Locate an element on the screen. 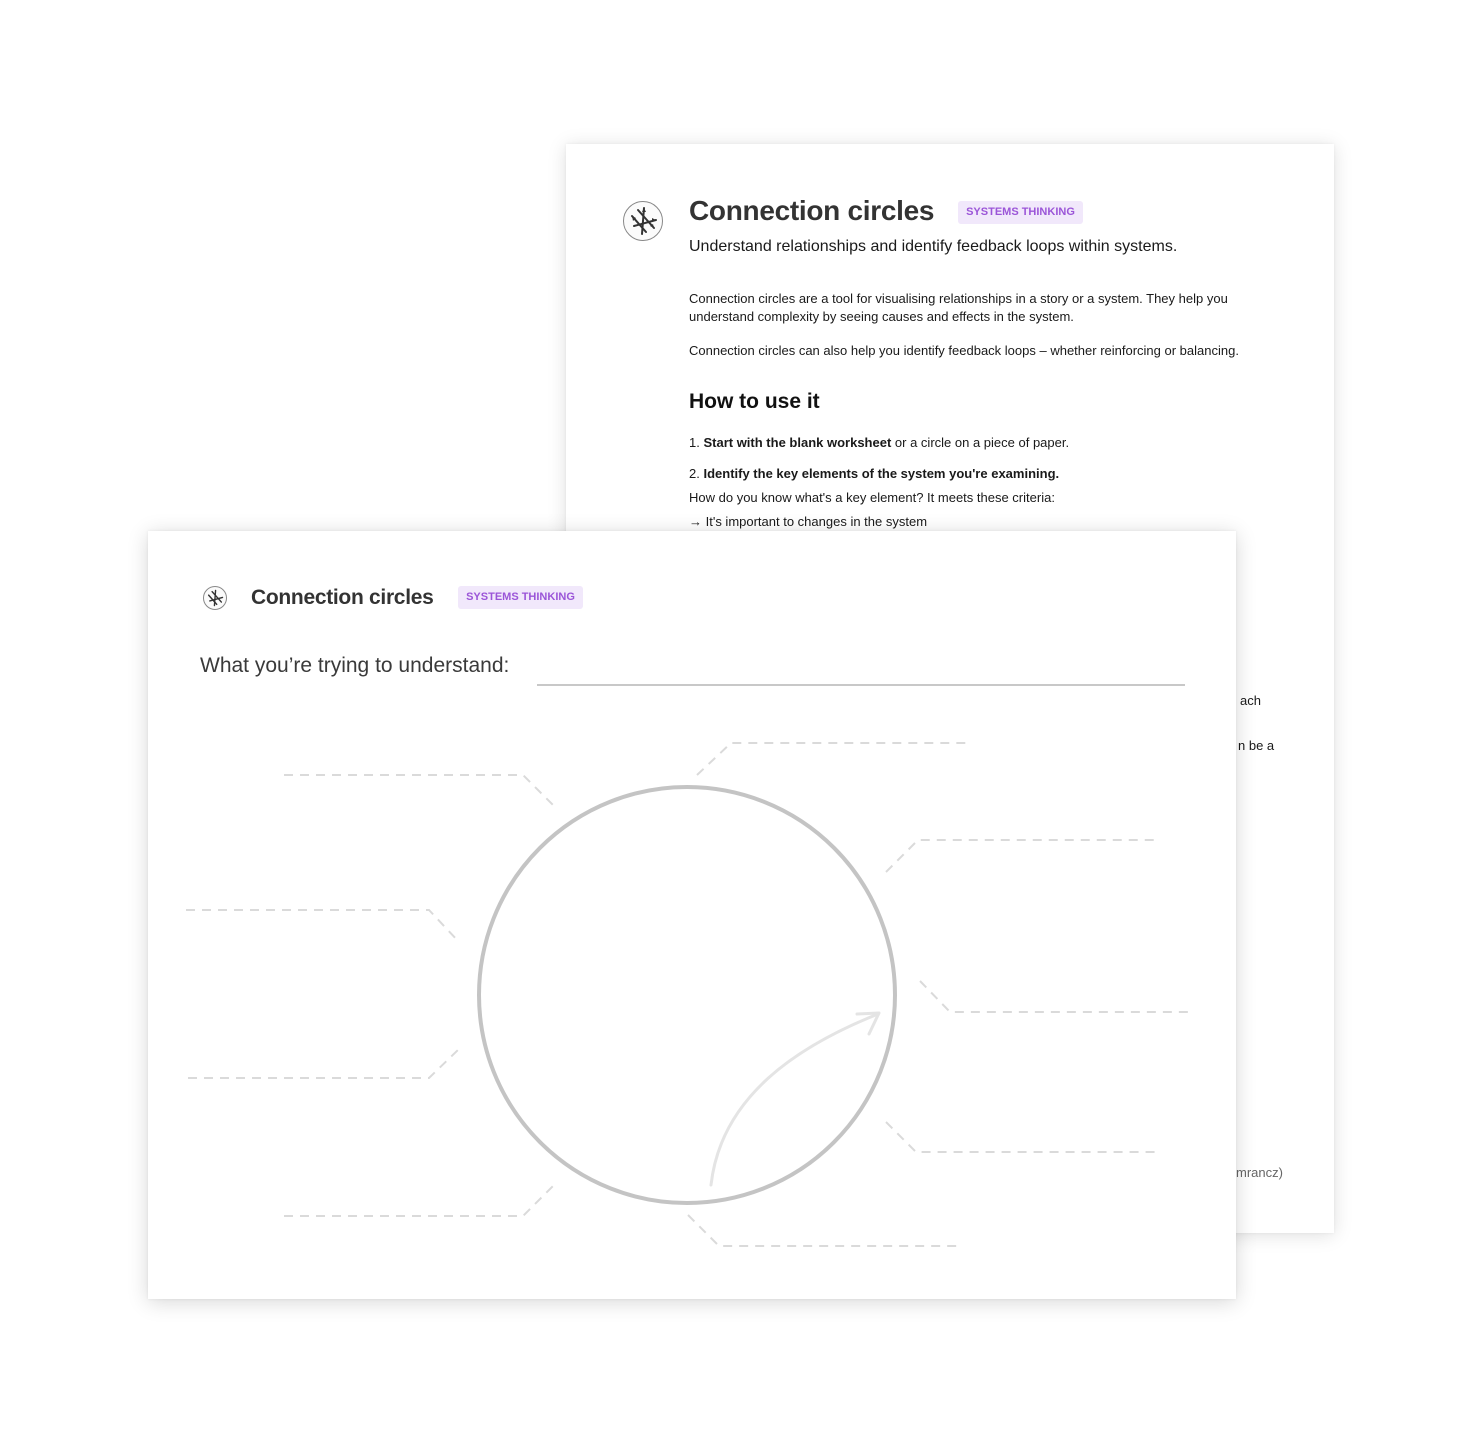 The image size is (1482, 1444). step-1-rest: or a circle on a piece of paper. is located at coordinates (982, 442).